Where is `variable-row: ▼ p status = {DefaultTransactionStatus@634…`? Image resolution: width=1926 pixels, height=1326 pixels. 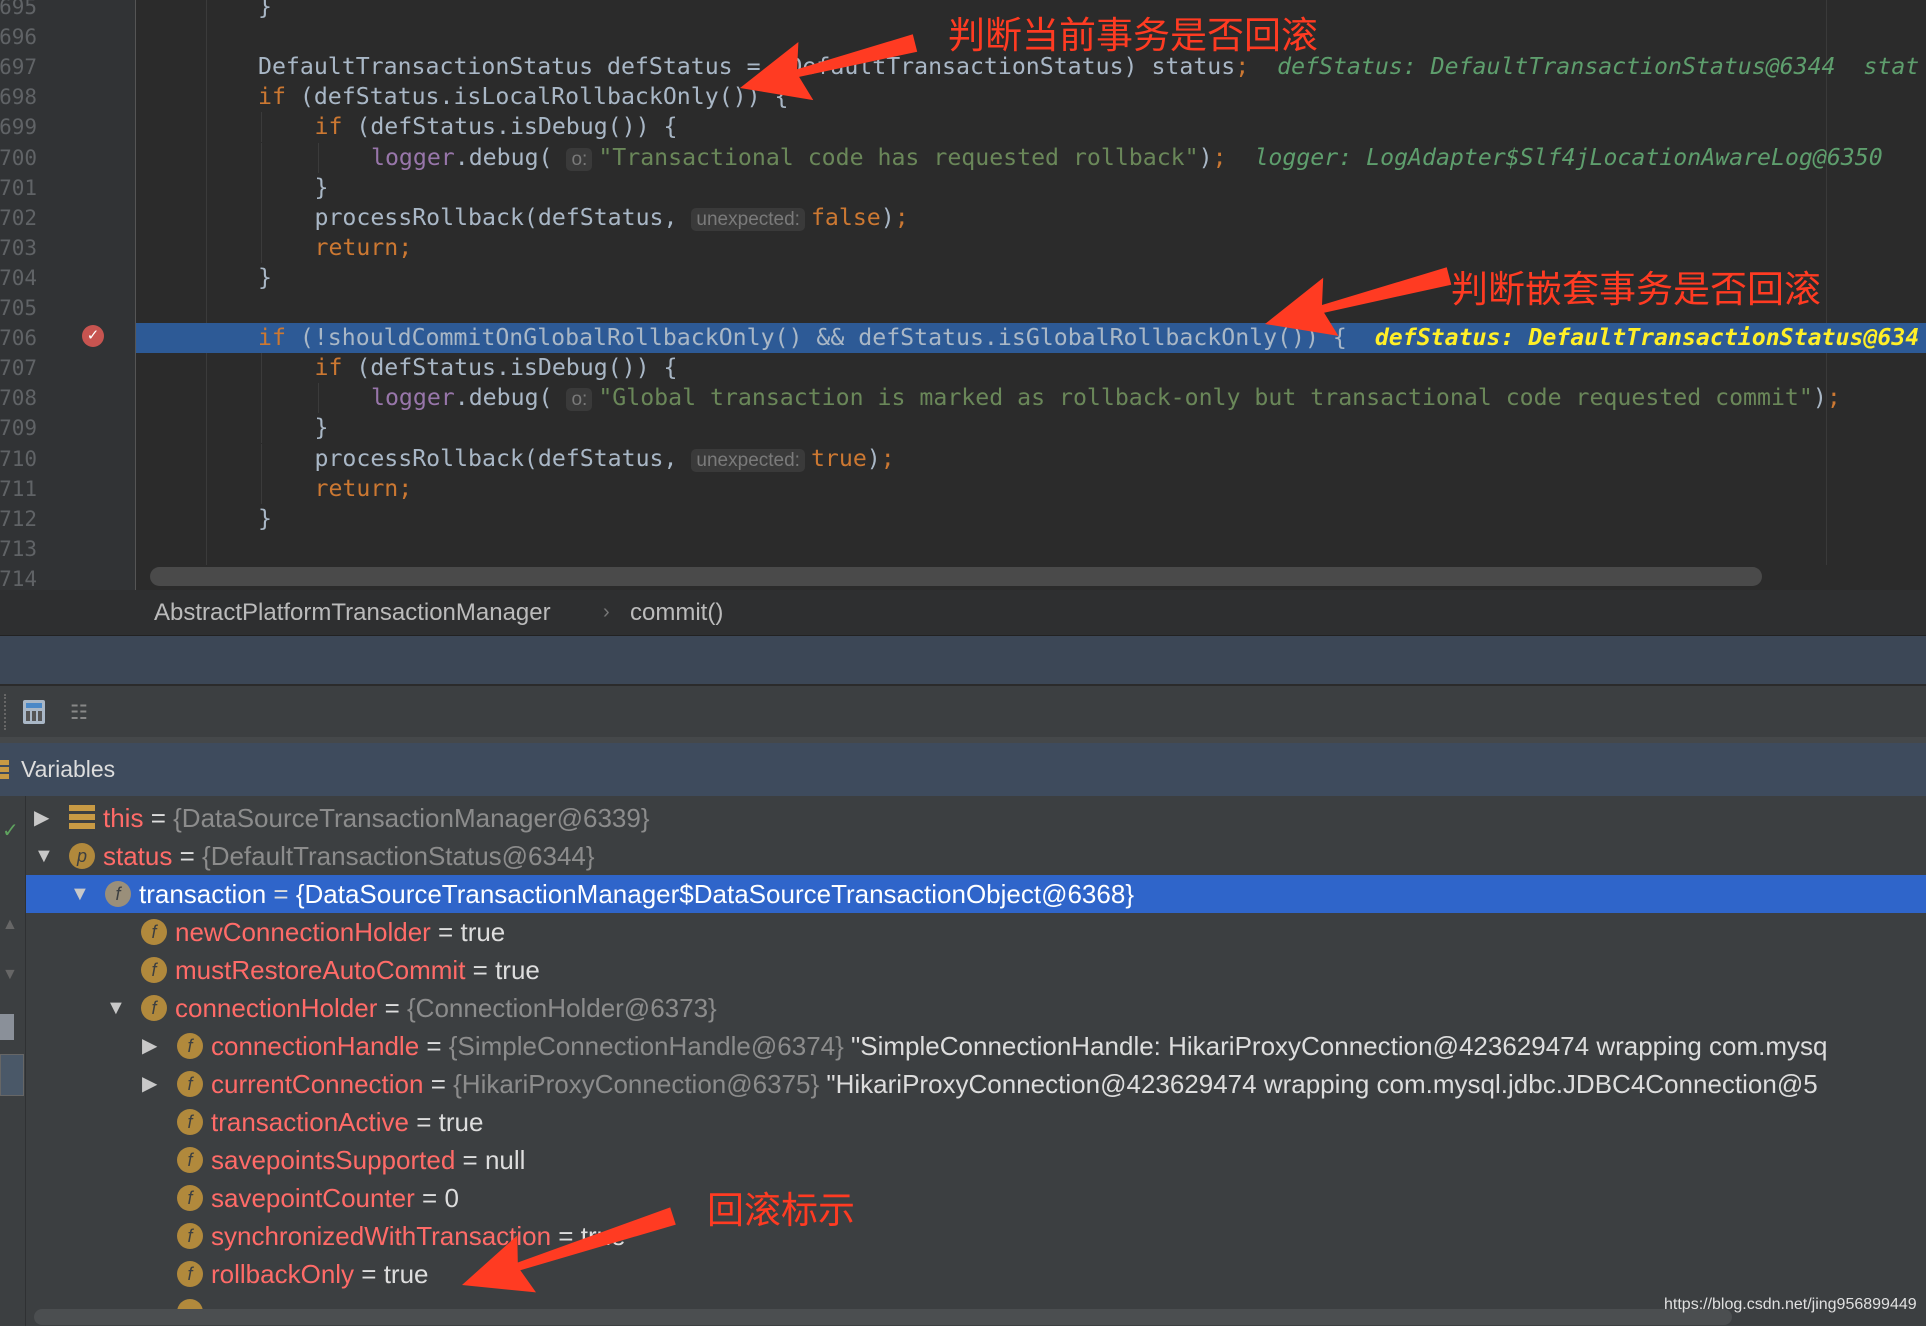
variable-row: ▼ p status = {DefaultTransactionStatus@634… is located at coordinates (976, 856).